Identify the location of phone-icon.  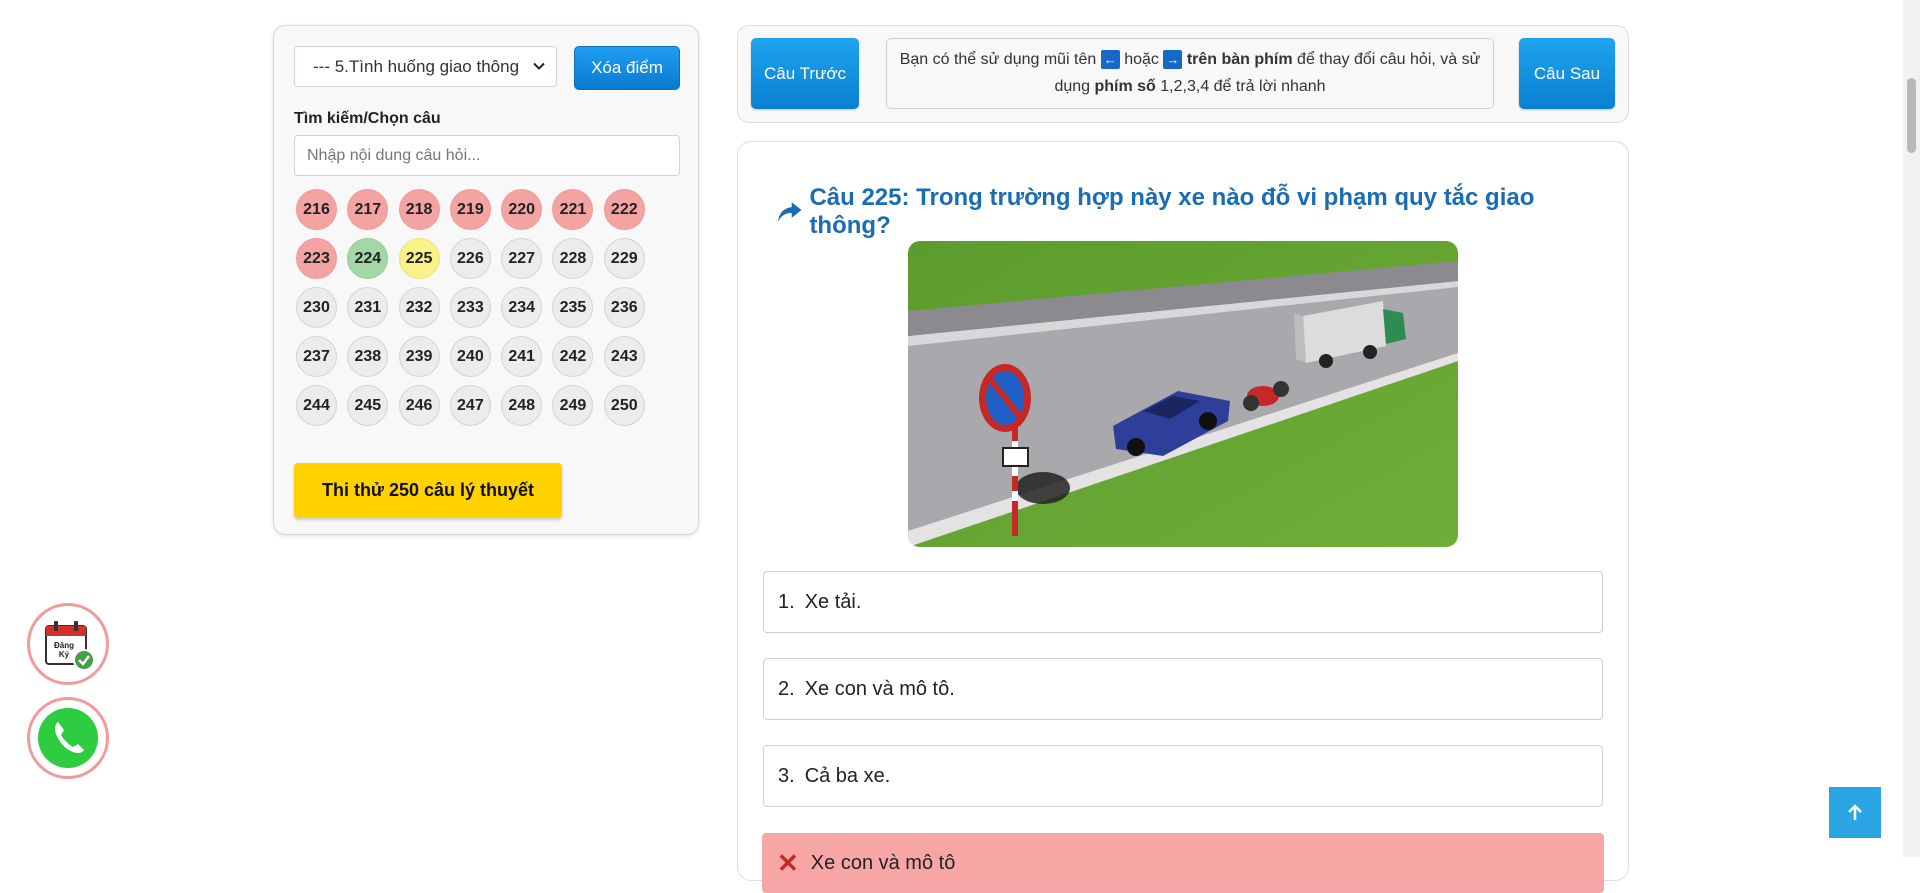
(68, 738).